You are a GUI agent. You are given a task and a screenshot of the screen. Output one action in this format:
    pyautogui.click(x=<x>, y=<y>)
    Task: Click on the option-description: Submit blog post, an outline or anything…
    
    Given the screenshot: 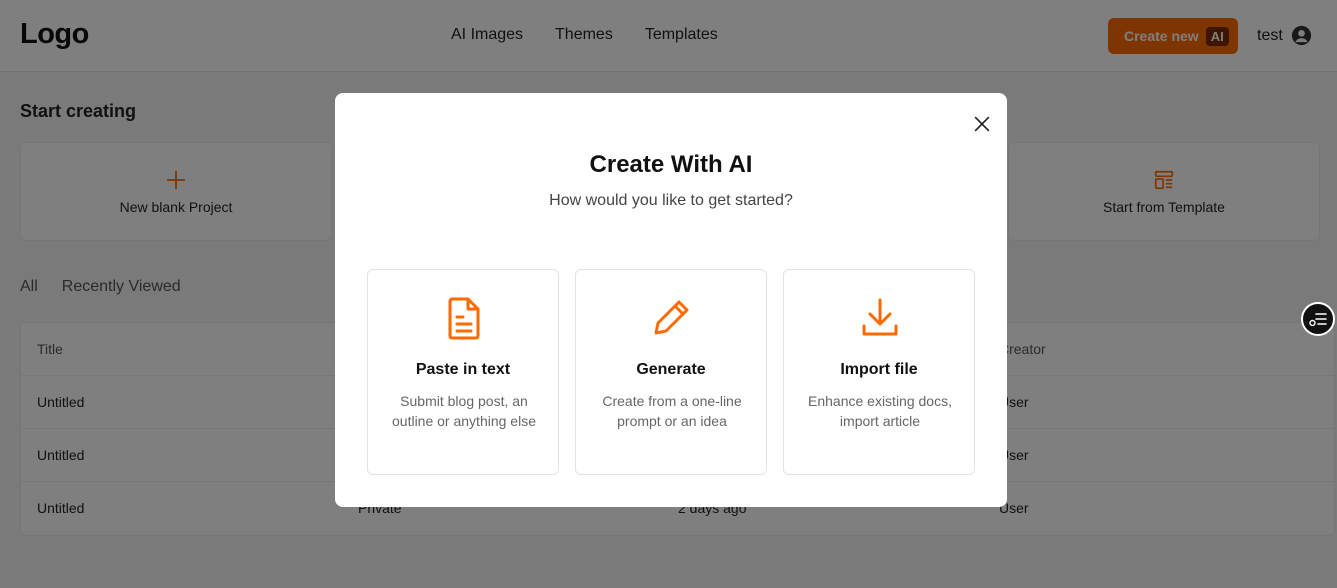 What is the action you would take?
    pyautogui.click(x=464, y=411)
    